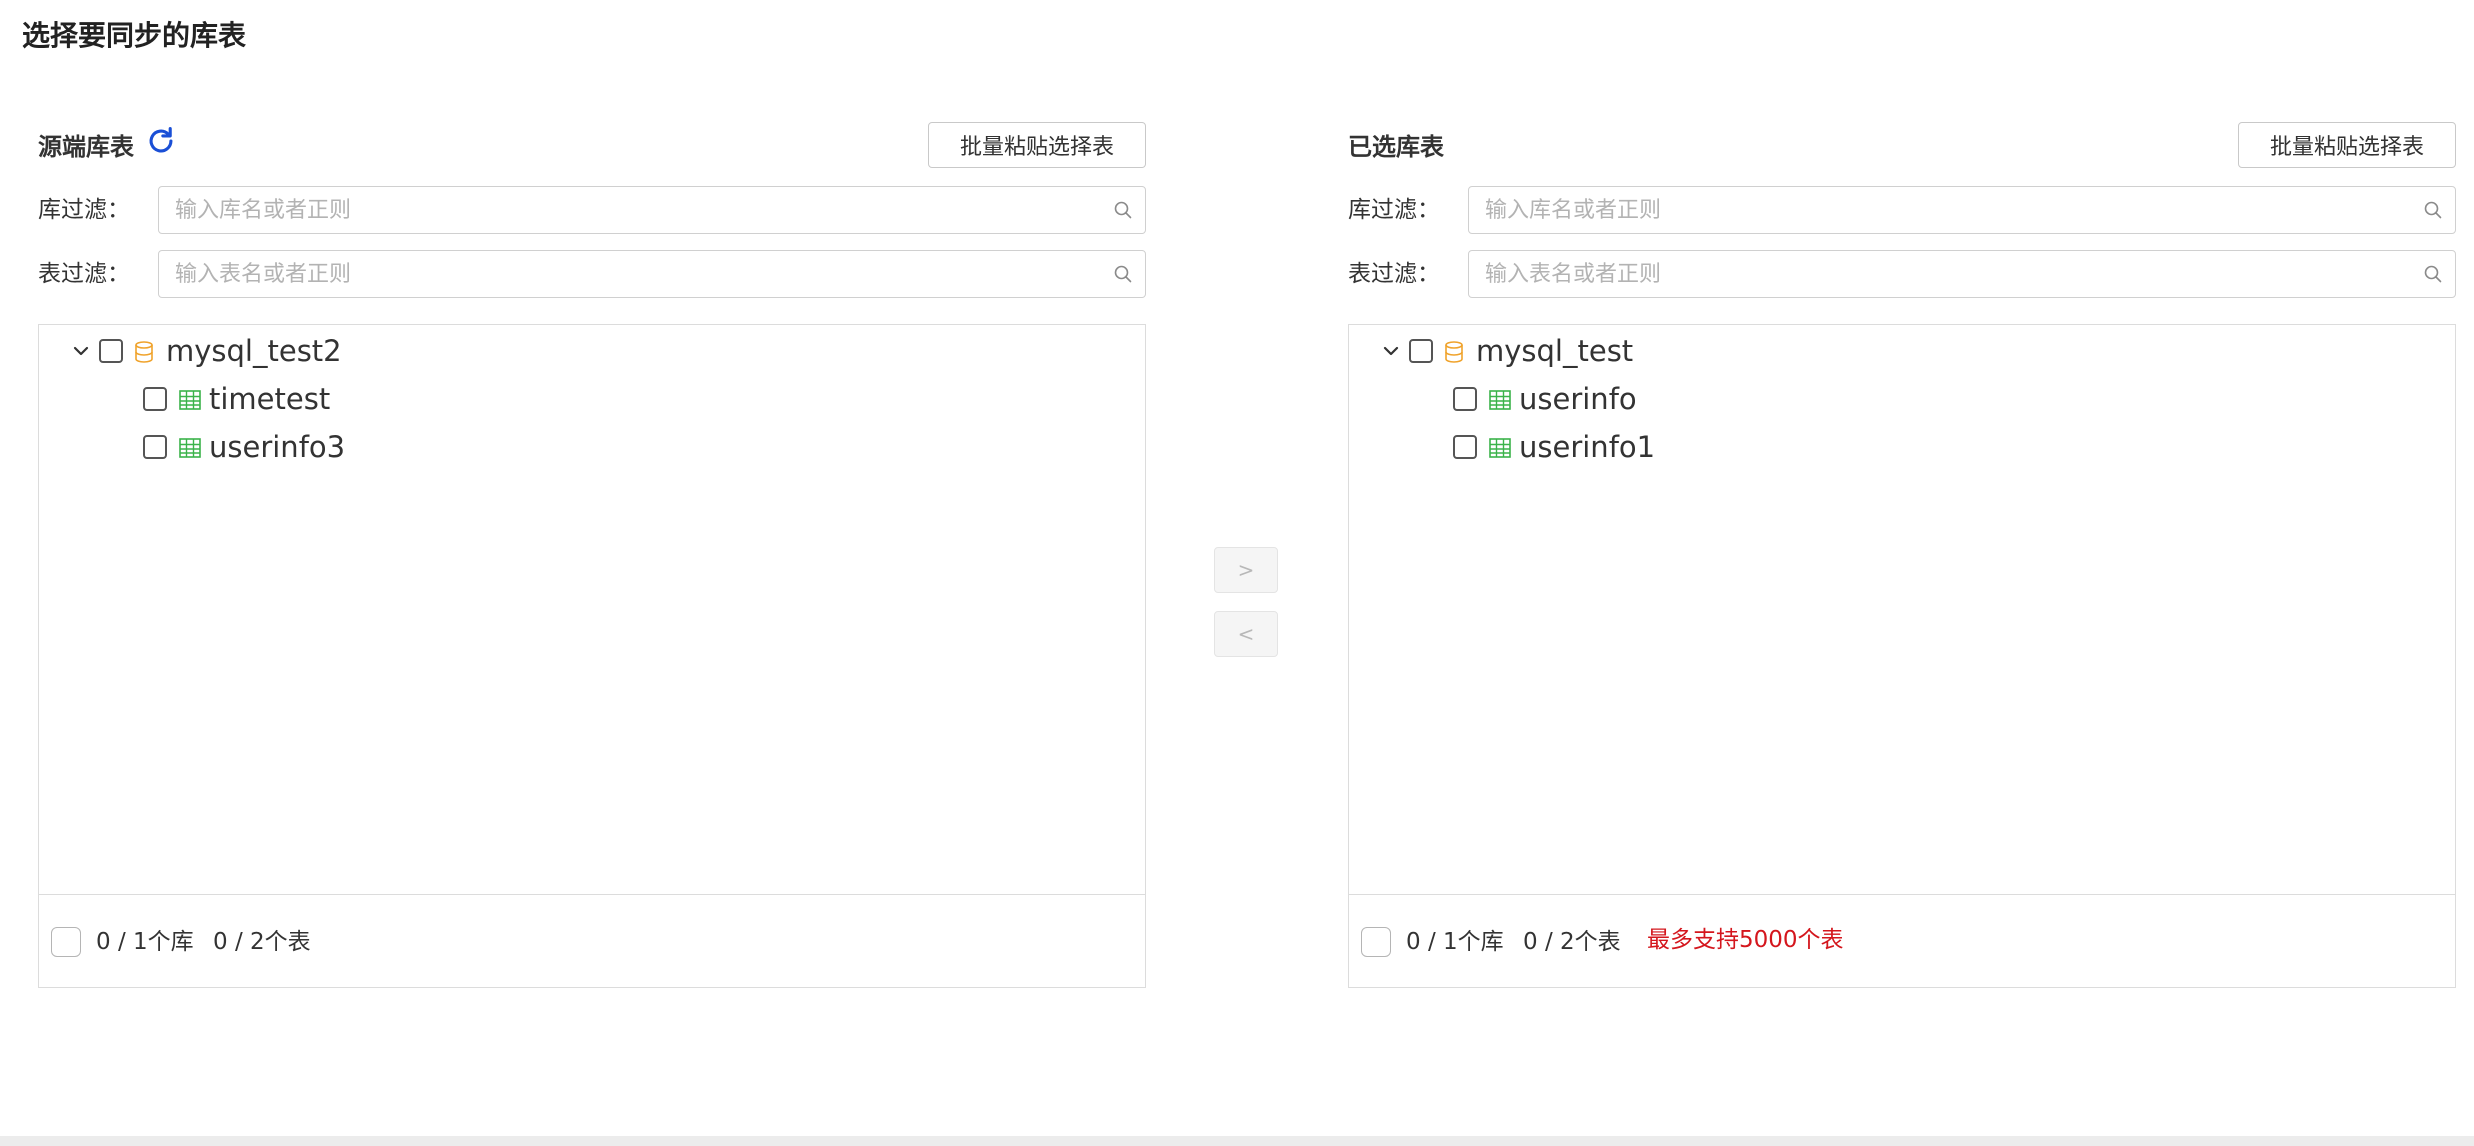 This screenshot has width=2474, height=1146. What do you see at coordinates (637, 274) in the screenshot?
I see `source-table-filter-input` at bounding box center [637, 274].